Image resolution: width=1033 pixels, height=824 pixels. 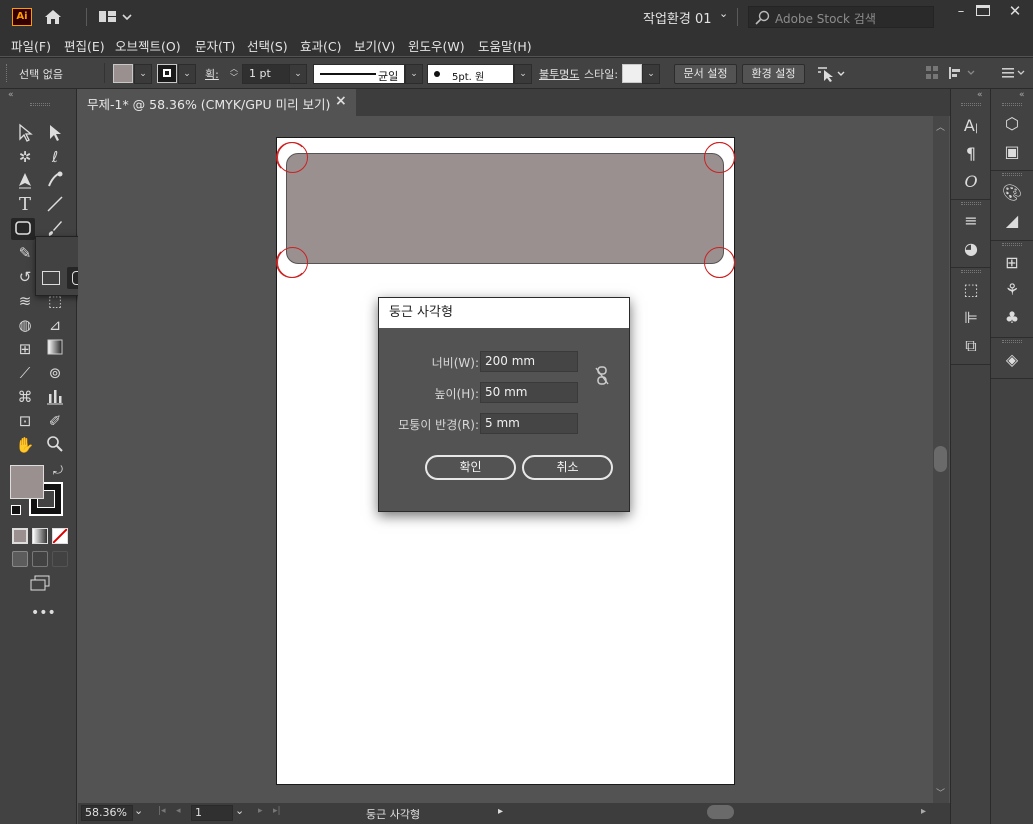 What do you see at coordinates (148, 45) in the screenshot?
I see `menu-object: 오브젝트(O)` at bounding box center [148, 45].